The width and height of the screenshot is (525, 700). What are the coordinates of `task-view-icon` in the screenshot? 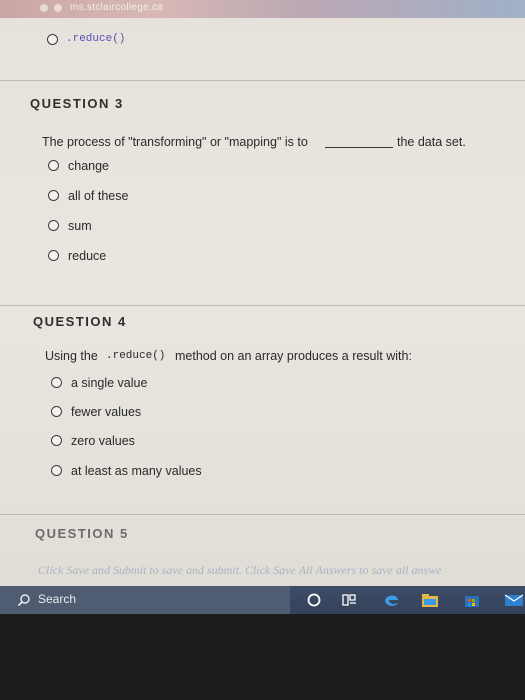 It's located at (350, 600).